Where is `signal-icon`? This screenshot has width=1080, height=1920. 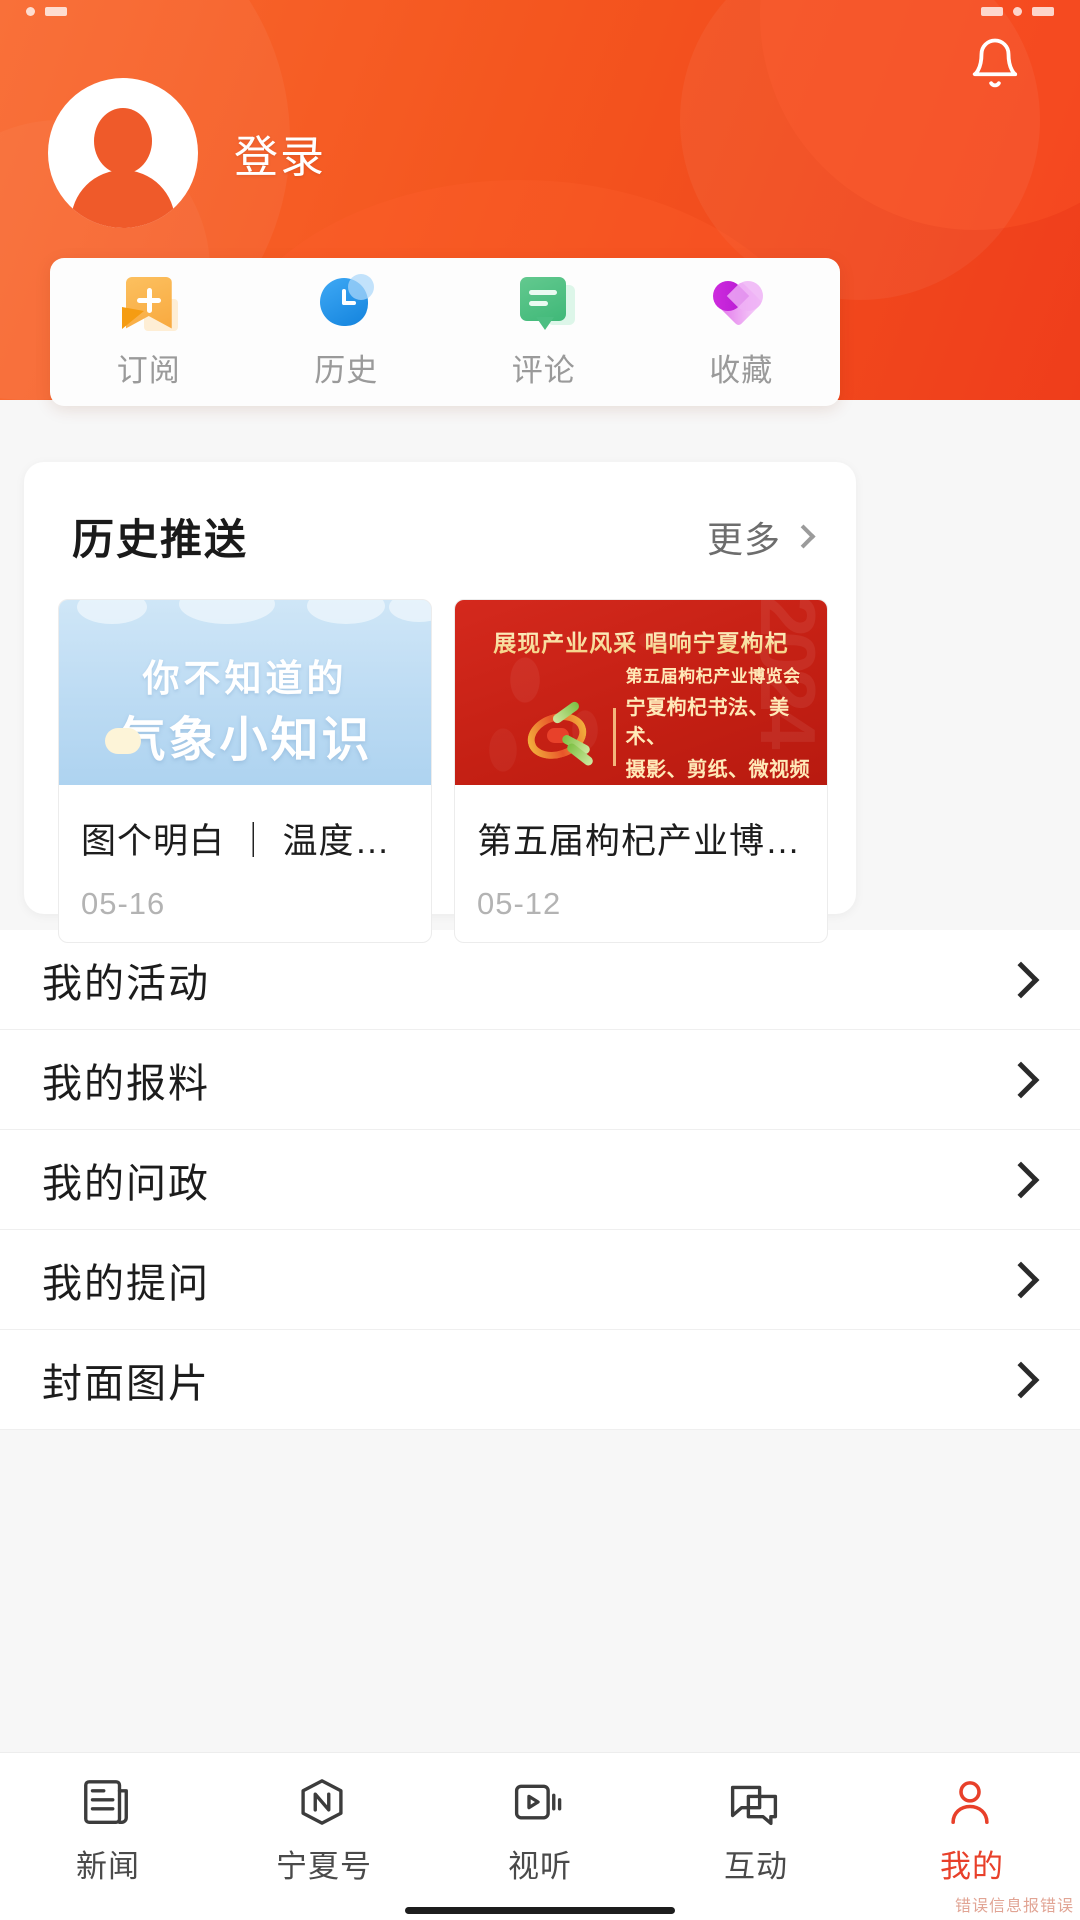
signal-icon is located at coordinates (992, 11).